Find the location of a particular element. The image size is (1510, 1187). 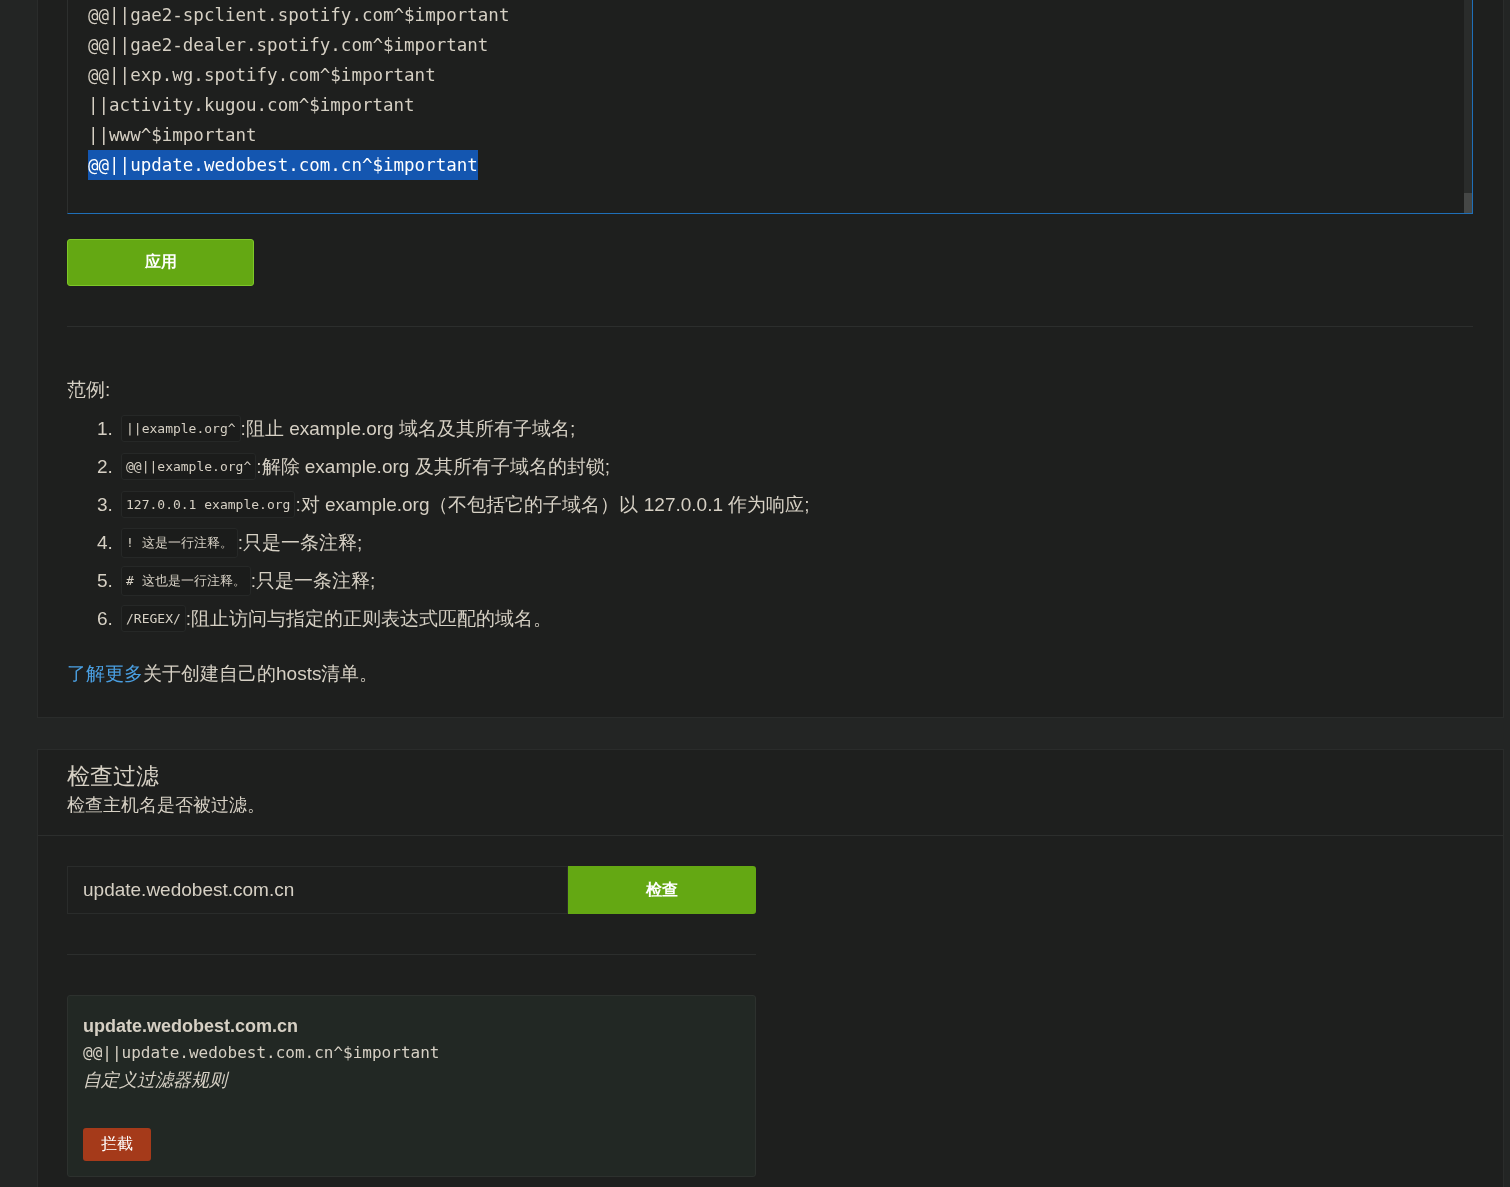

rule-line: ||activity.kugou.com^$important is located at coordinates (251, 105).